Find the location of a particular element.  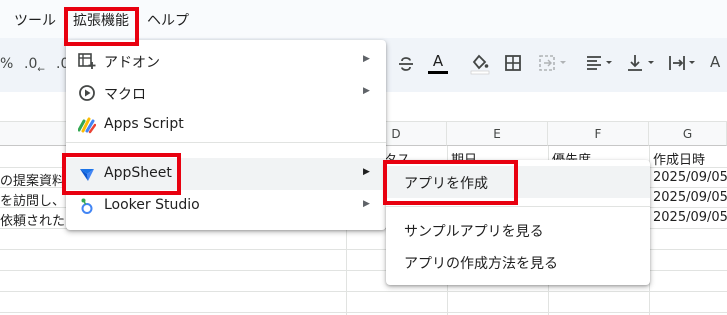

menu-item-label: Looker Studio is located at coordinates (152, 205).